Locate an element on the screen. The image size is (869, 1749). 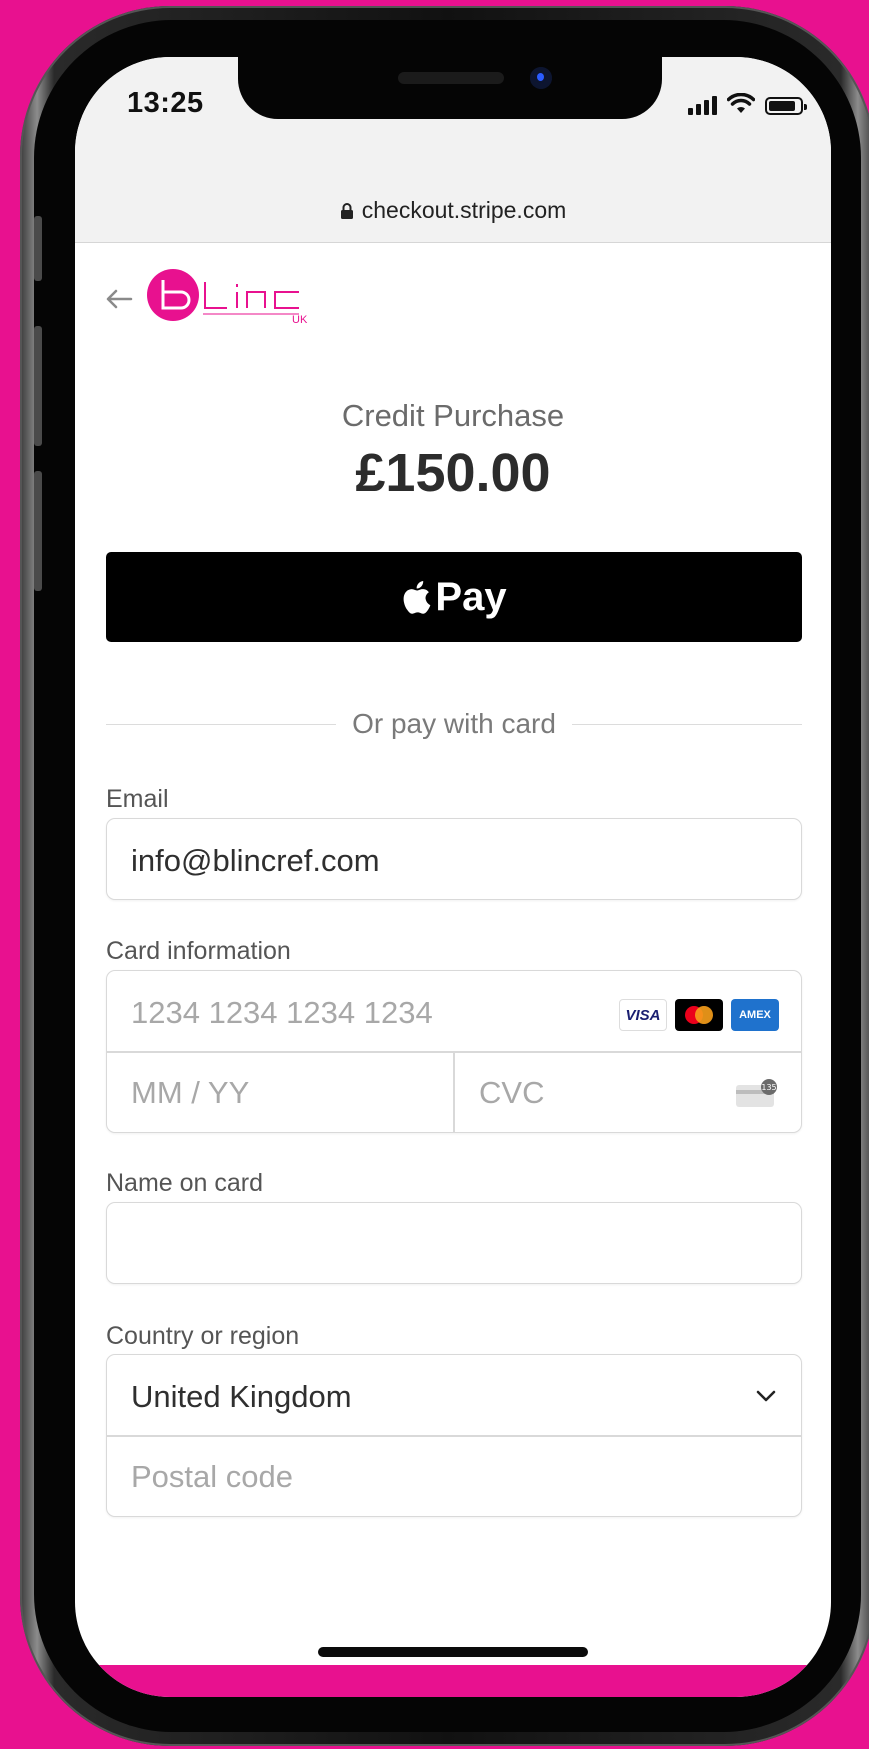
name-label: Name on card is located at coordinates (185, 1183).